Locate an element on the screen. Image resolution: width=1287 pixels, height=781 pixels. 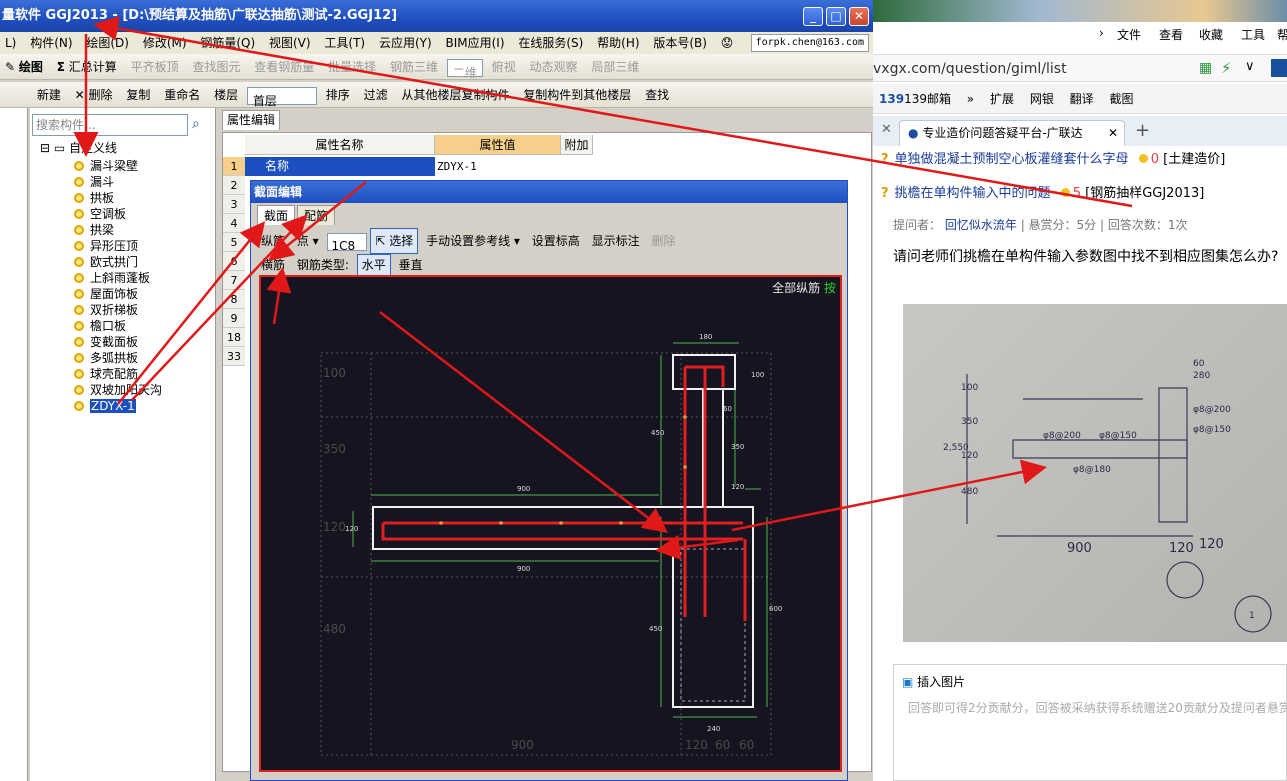
tab-property-edit: 属性编辑 is located at coordinates (251, 120).